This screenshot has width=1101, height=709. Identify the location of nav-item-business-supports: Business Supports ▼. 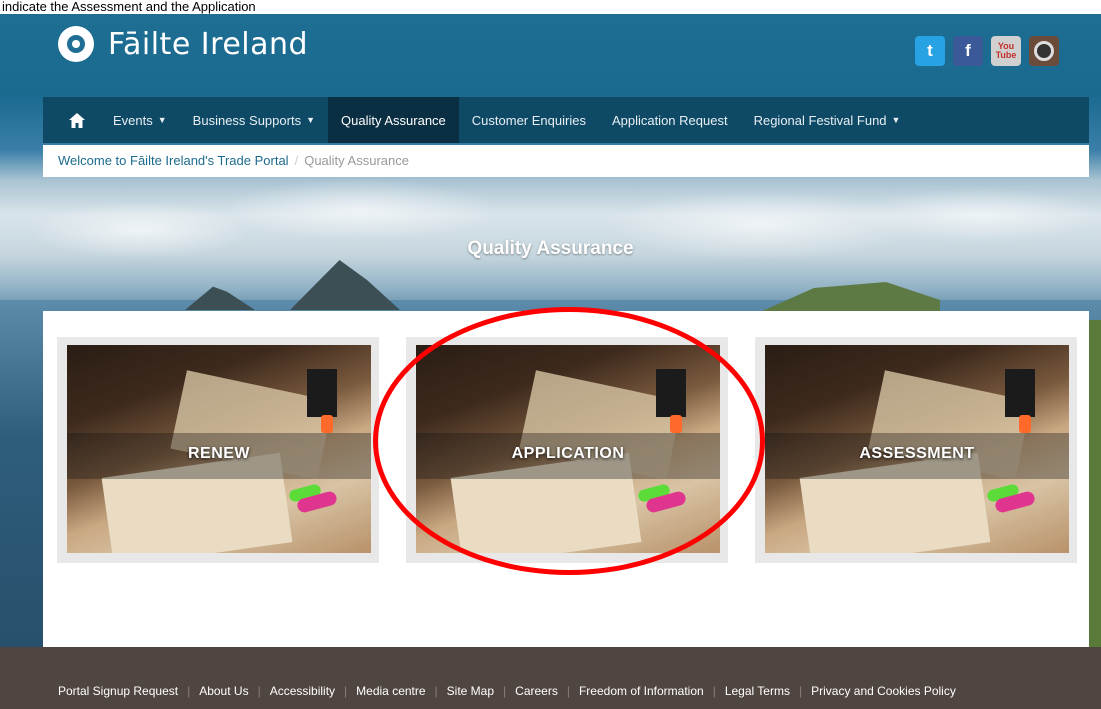
(254, 120).